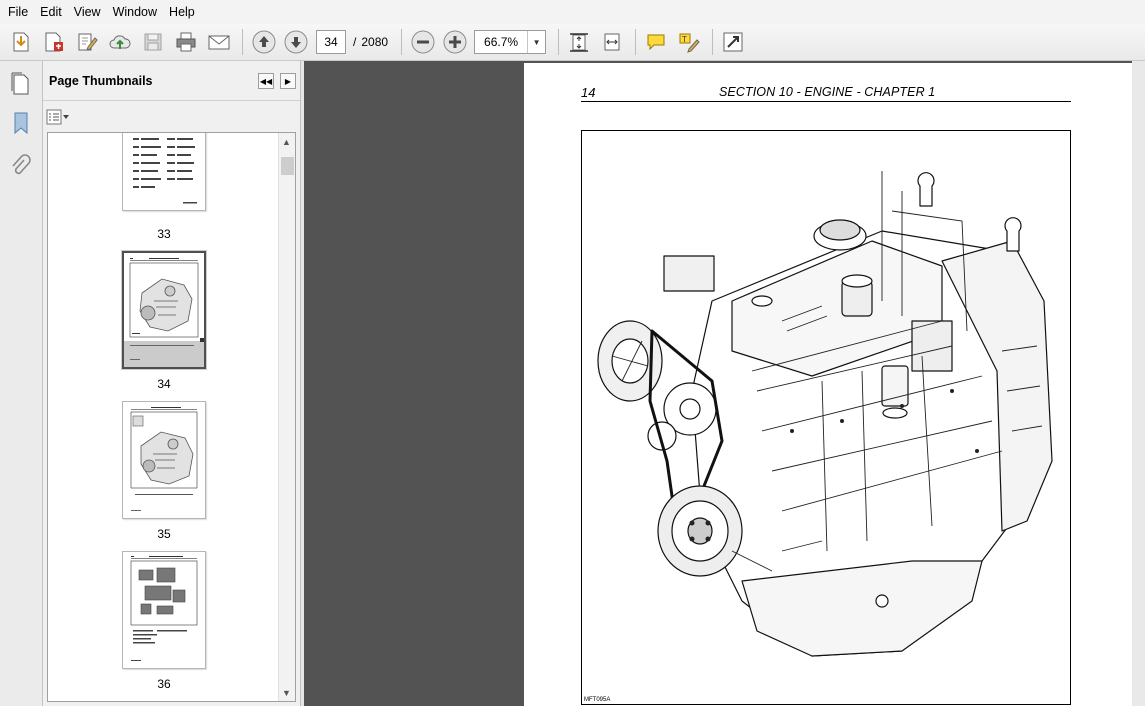  Describe the element at coordinates (375, 42) in the screenshot. I see `total-pages: 2080` at that location.